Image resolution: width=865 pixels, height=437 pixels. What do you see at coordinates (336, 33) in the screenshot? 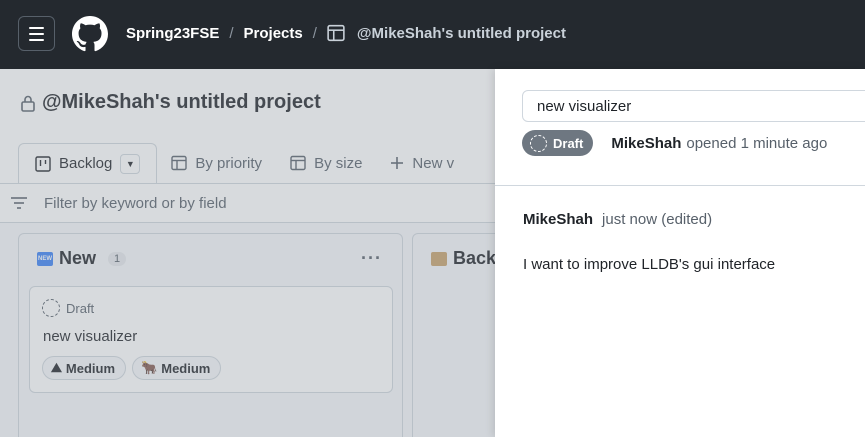
I see `table-icon` at bounding box center [336, 33].